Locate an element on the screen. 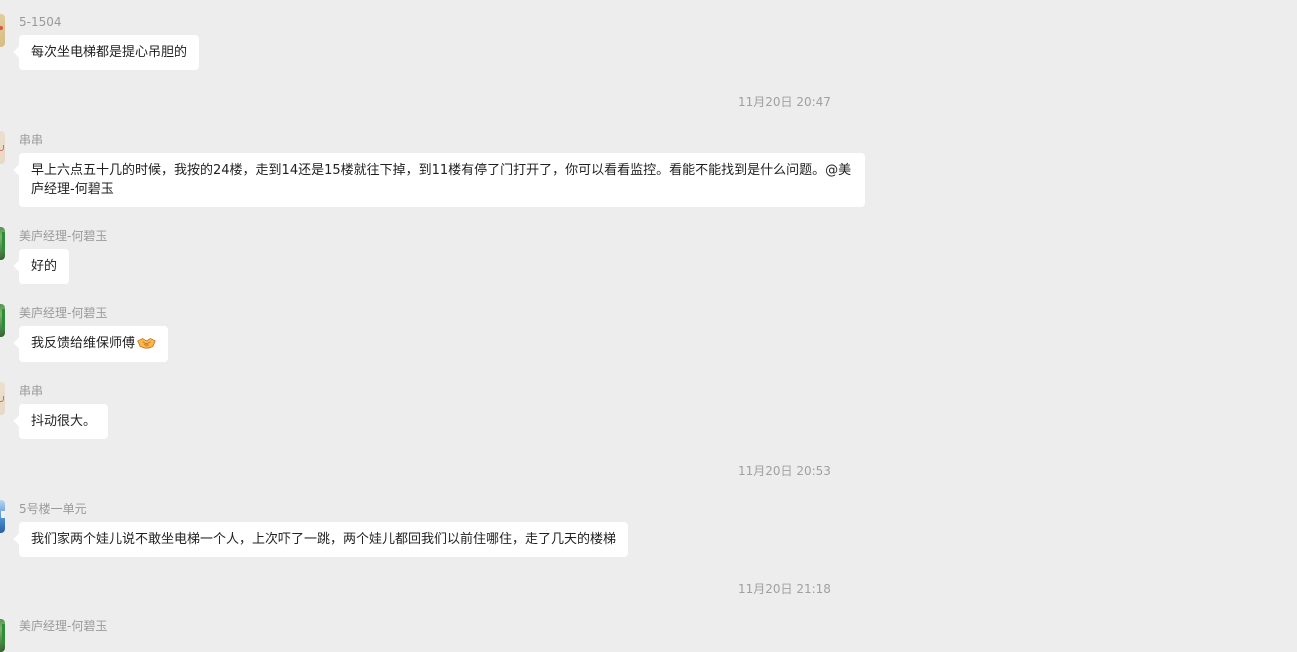 The height and width of the screenshot is (652, 1297). sender-name: 5号楼一单元 is located at coordinates (53, 509).